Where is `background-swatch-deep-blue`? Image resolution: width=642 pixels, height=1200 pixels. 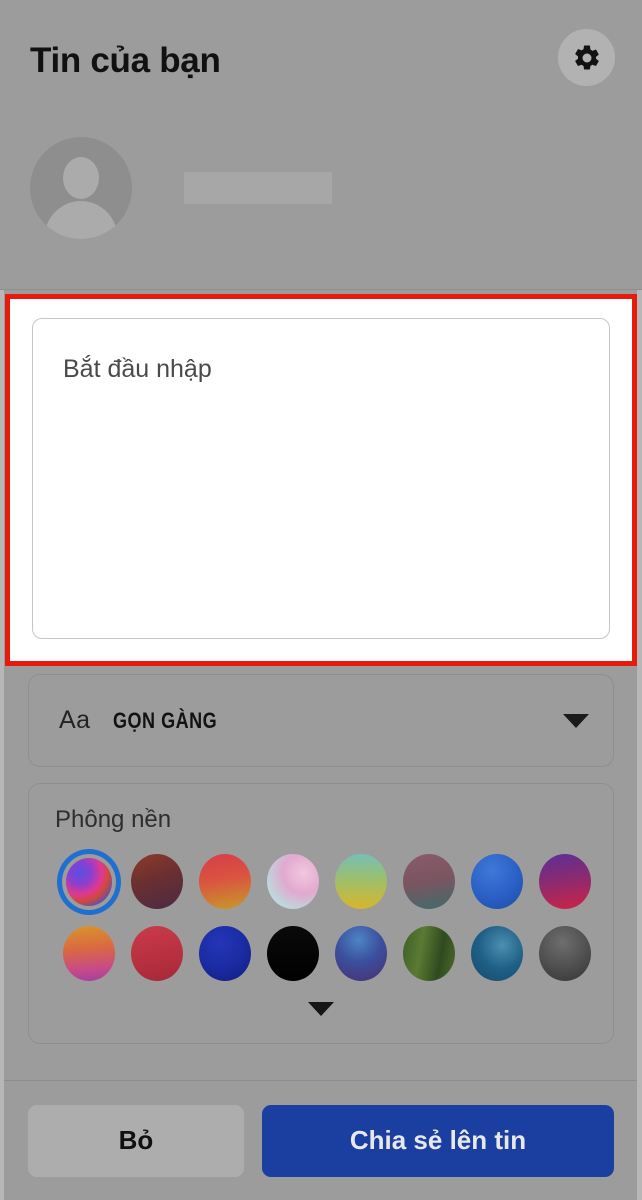 background-swatch-deep-blue is located at coordinates (225, 954).